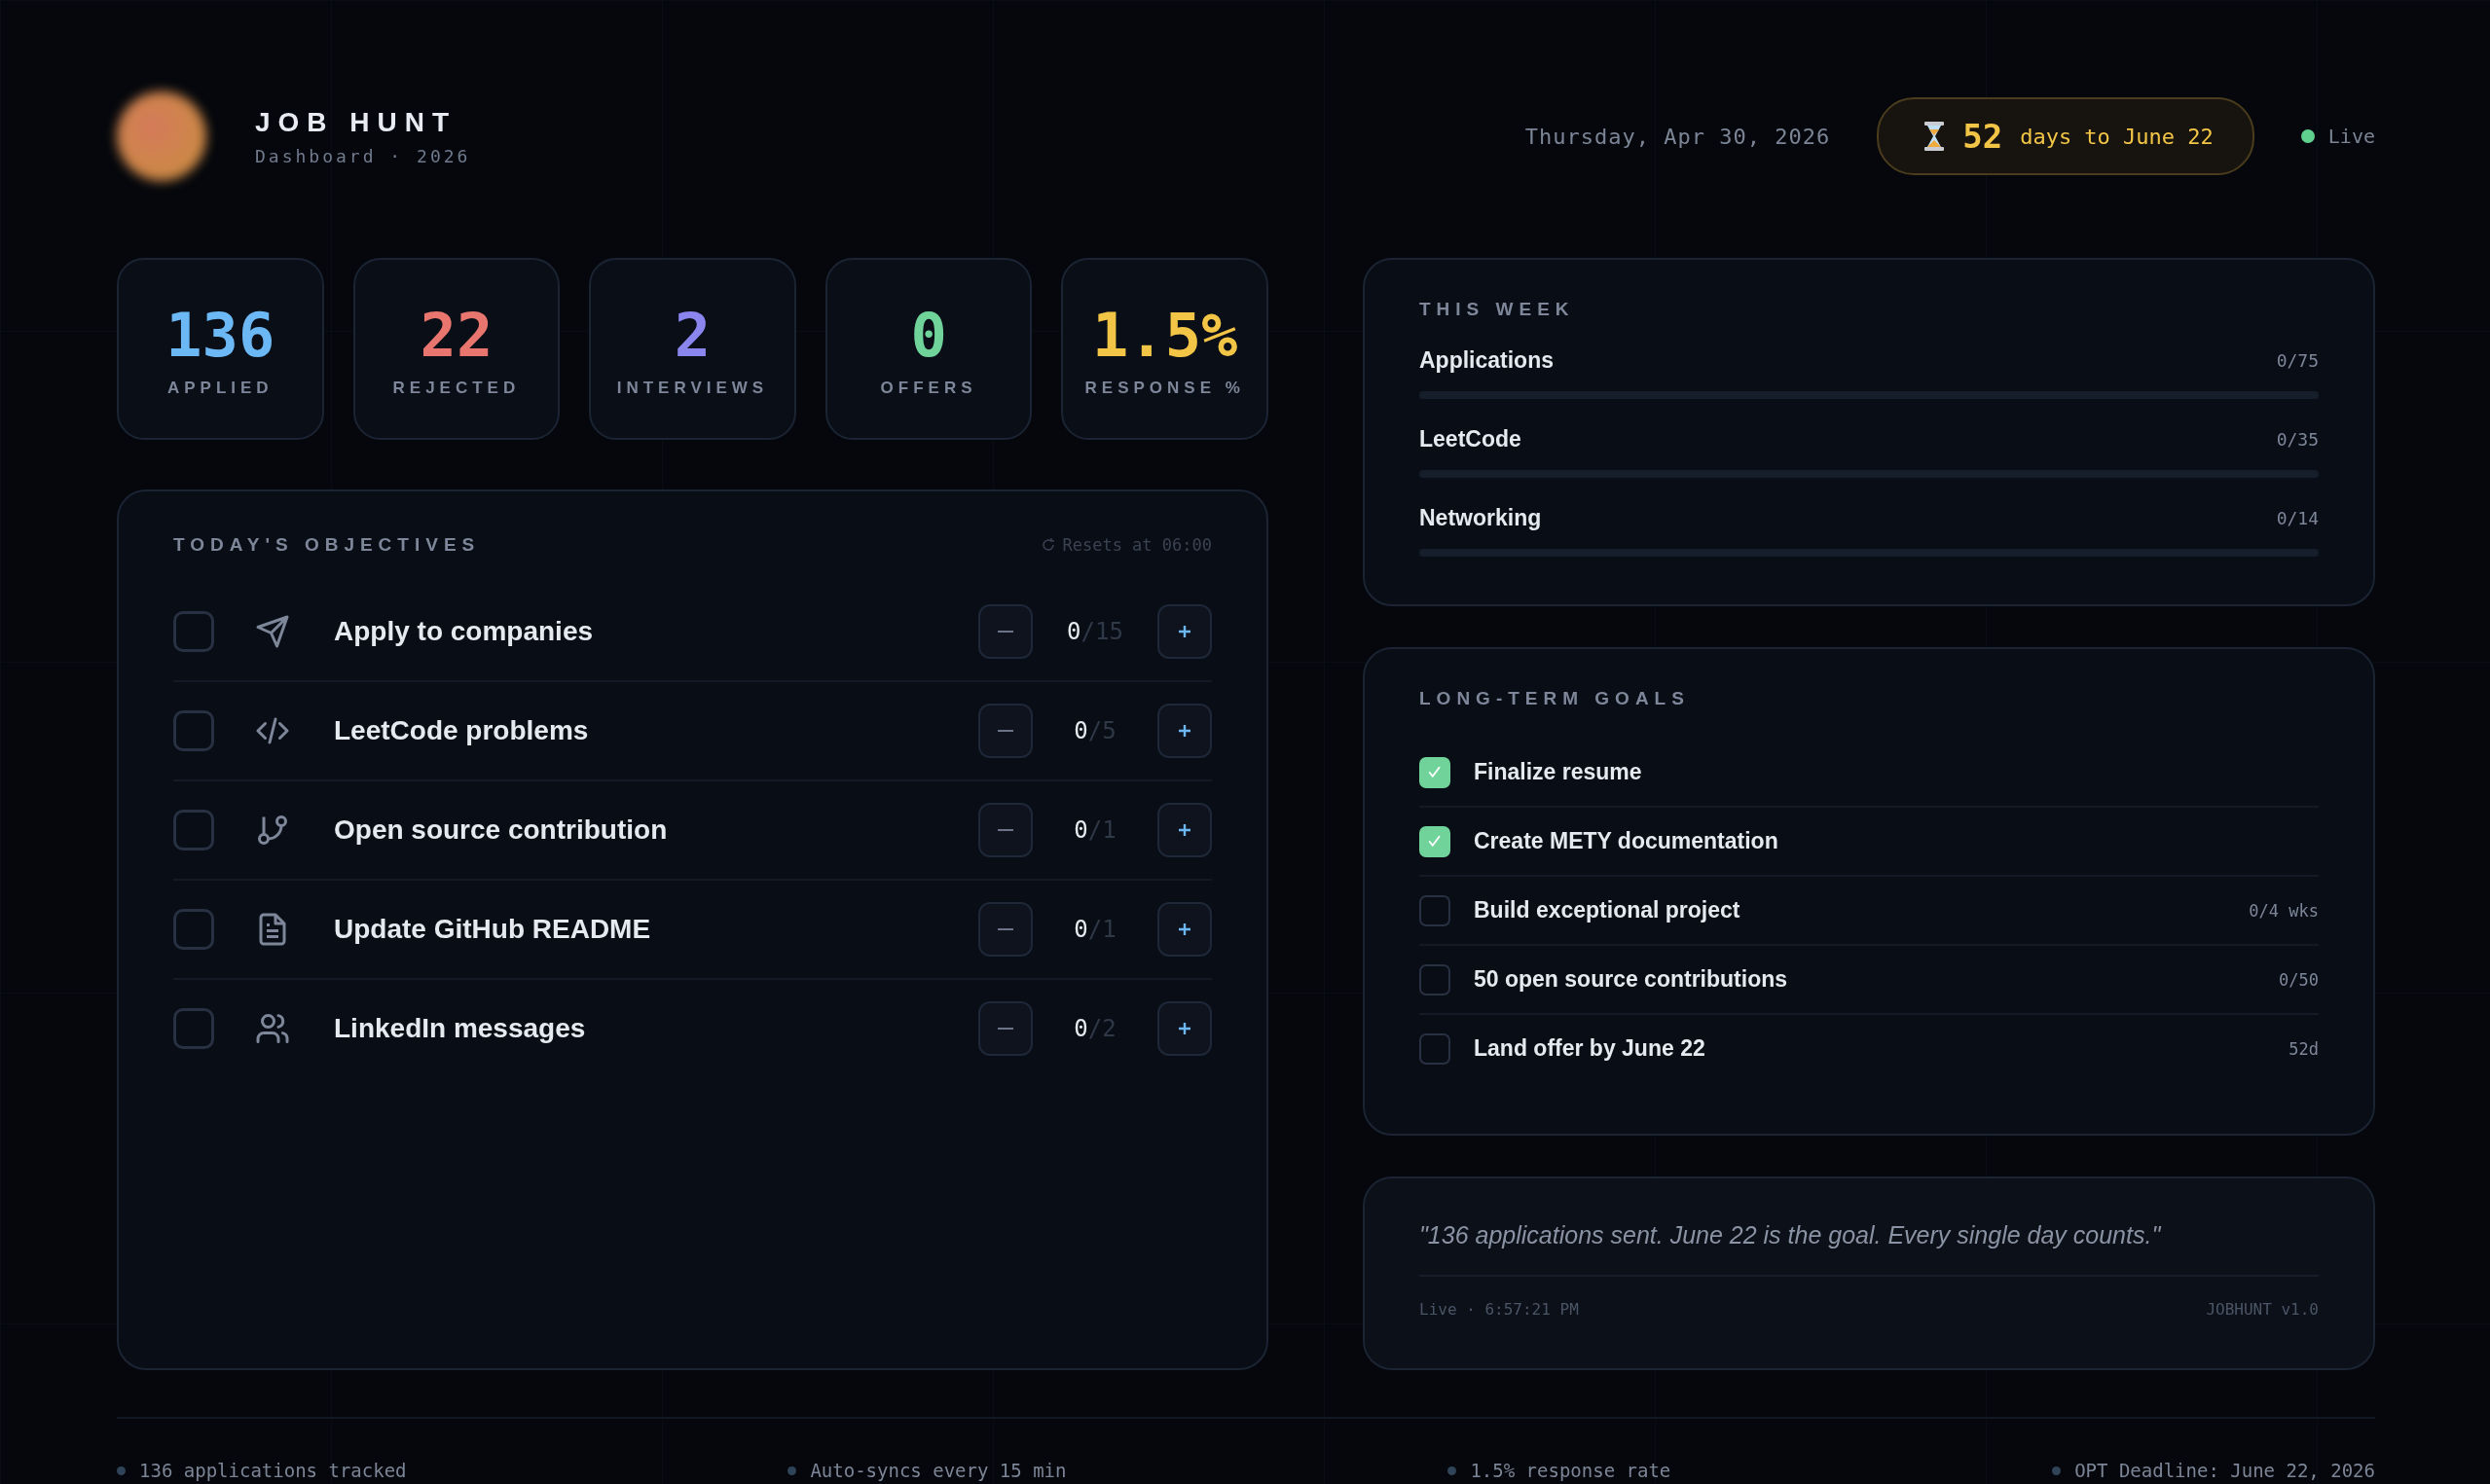 This screenshot has height=1484, width=2490. I want to click on goal-note: 0/50, so click(2299, 980).